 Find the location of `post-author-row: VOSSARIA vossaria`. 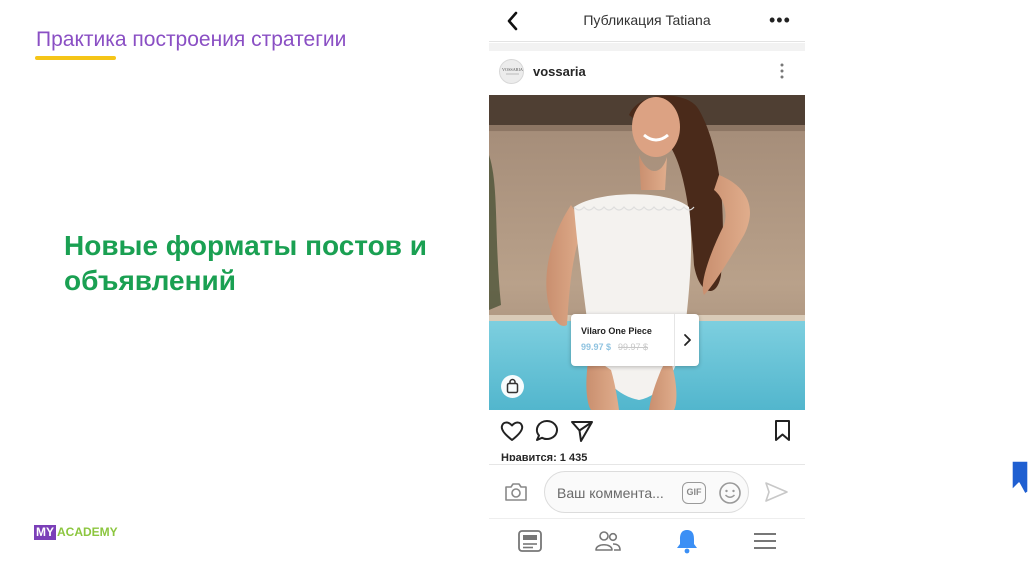

post-author-row: VOSSARIA vossaria is located at coordinates (647, 73).